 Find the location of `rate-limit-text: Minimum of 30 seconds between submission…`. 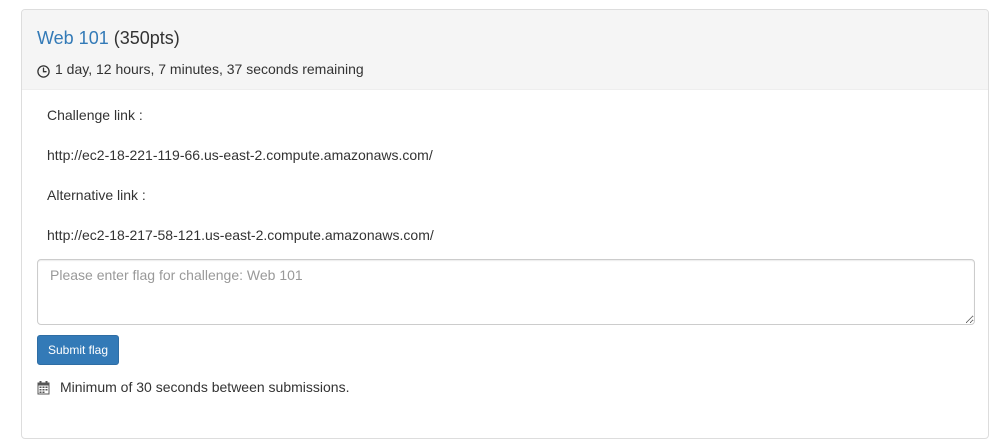

rate-limit-text: Minimum of 30 seconds between submission… is located at coordinates (205, 387).